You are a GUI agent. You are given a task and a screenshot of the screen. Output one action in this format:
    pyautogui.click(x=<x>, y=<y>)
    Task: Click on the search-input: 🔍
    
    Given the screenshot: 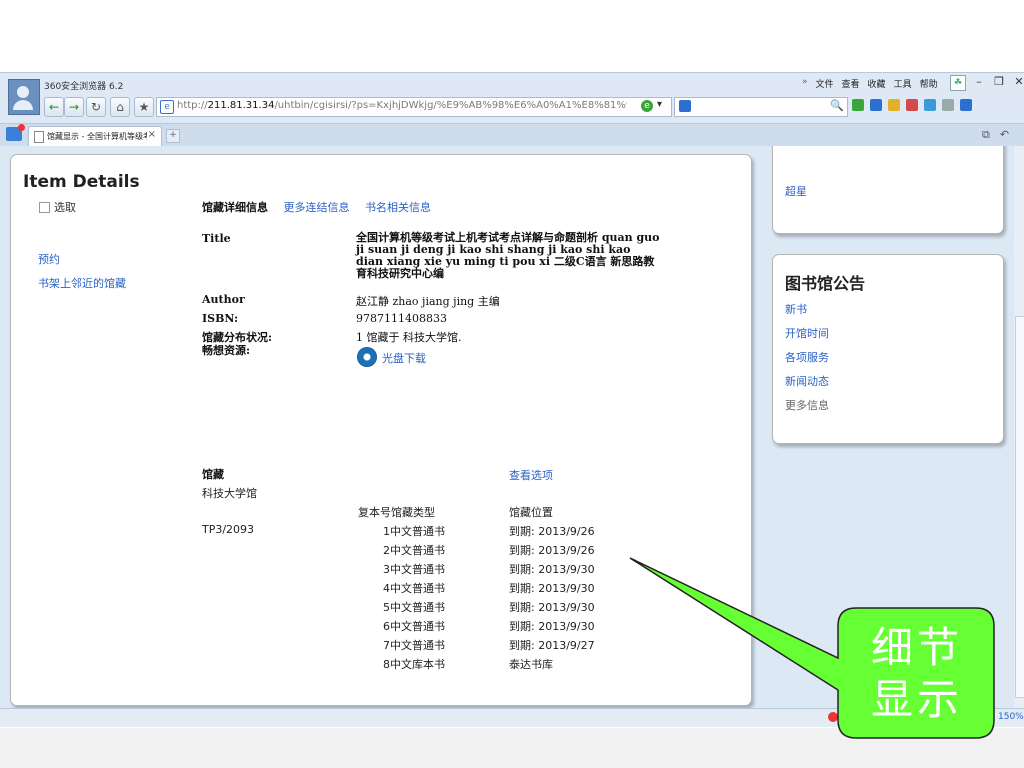 What is the action you would take?
    pyautogui.click(x=761, y=107)
    